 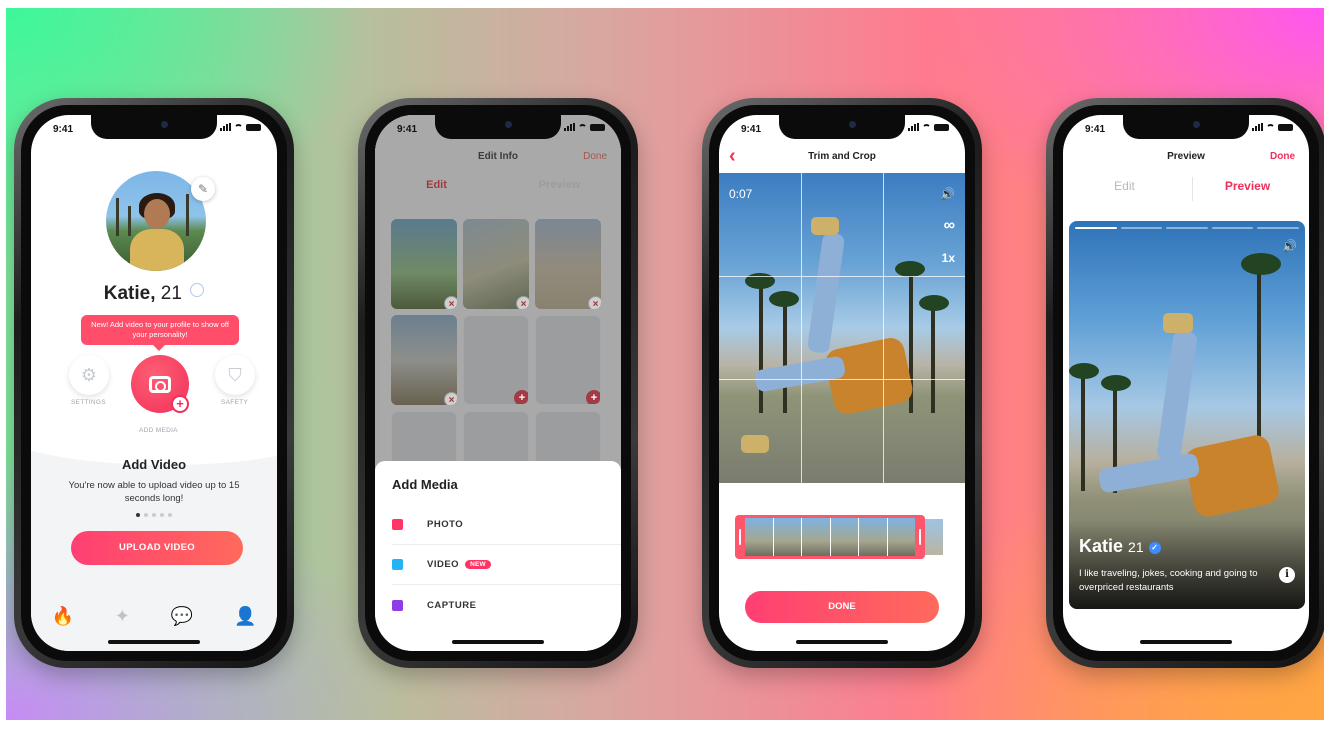 I want to click on photo-label: PHOTO, so click(x=445, y=524).